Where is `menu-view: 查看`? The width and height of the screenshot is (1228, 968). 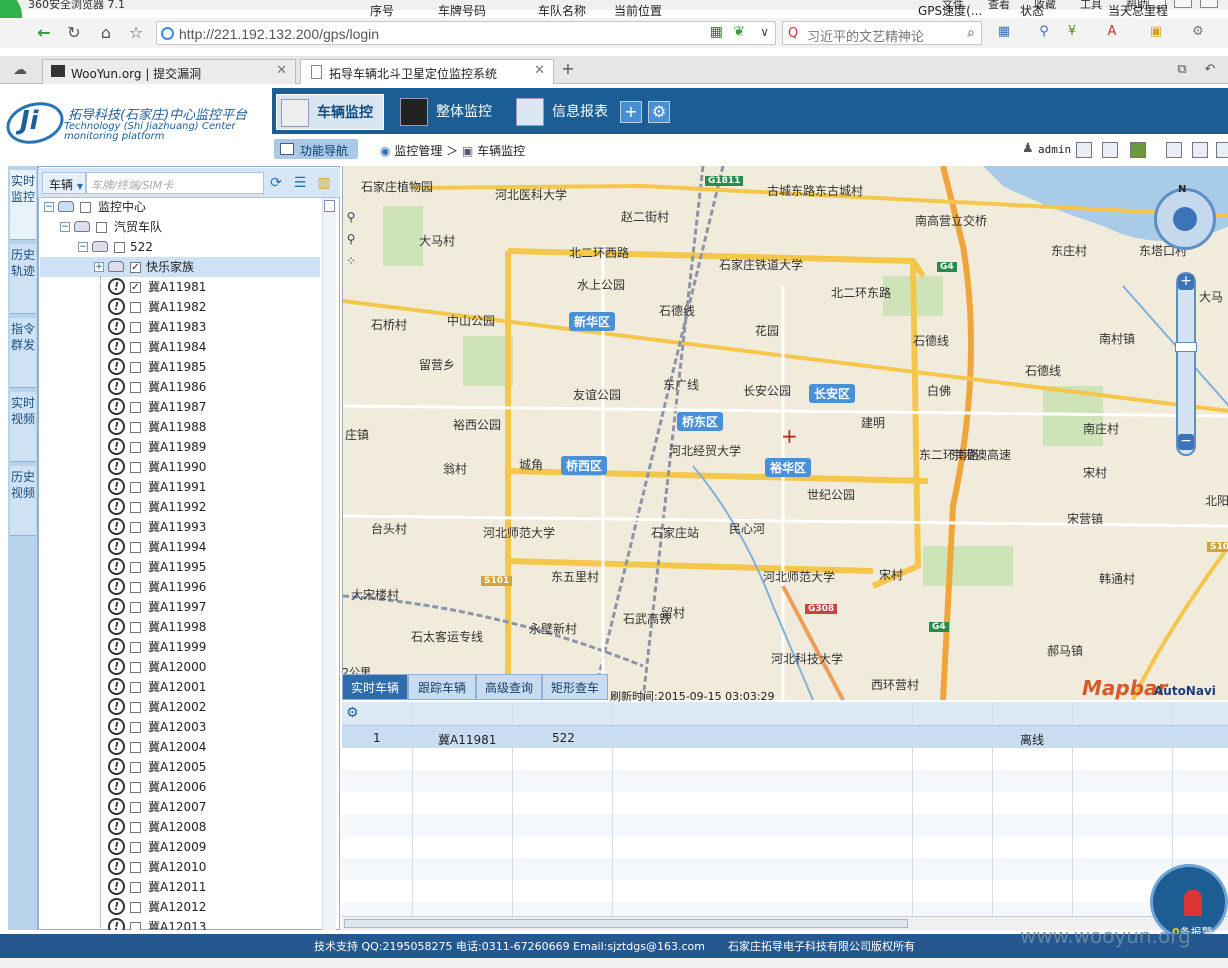
menu-view: 查看 is located at coordinates (999, 5).